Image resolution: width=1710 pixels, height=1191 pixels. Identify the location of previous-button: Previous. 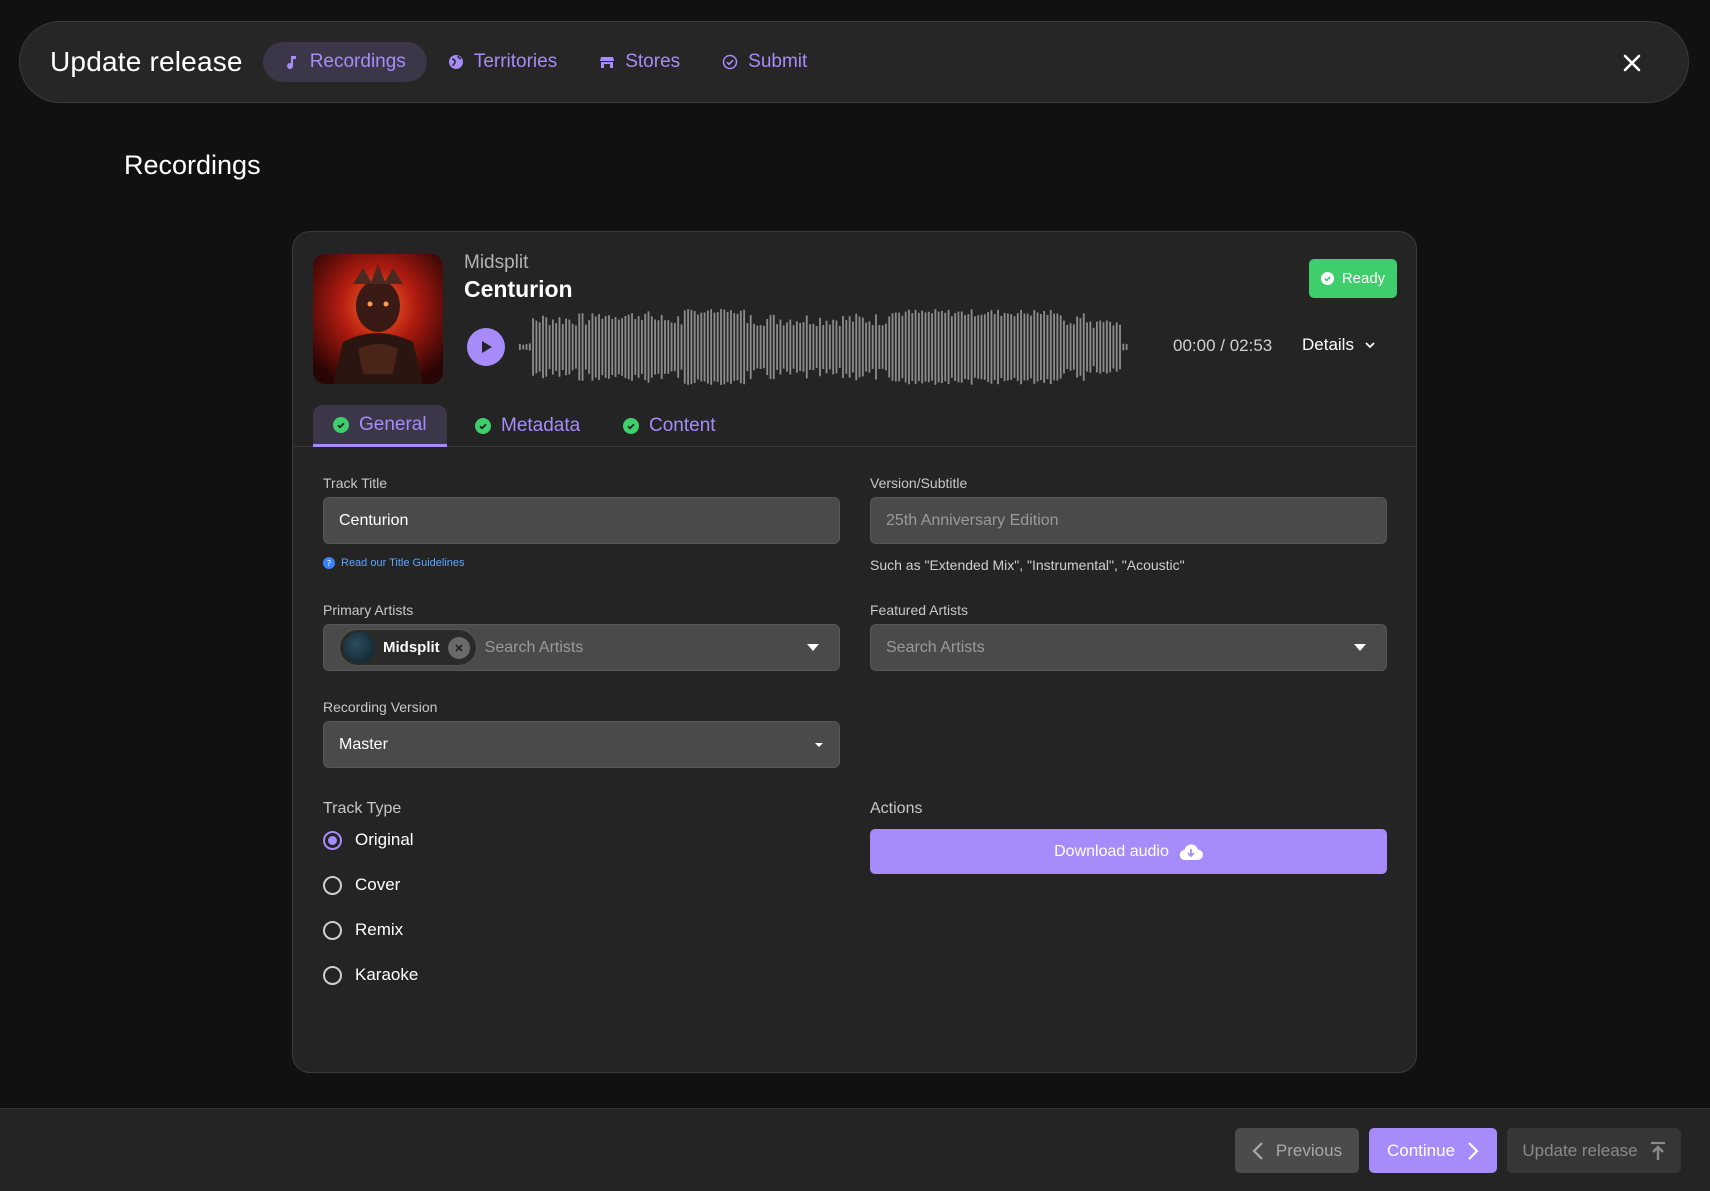
(1297, 1150).